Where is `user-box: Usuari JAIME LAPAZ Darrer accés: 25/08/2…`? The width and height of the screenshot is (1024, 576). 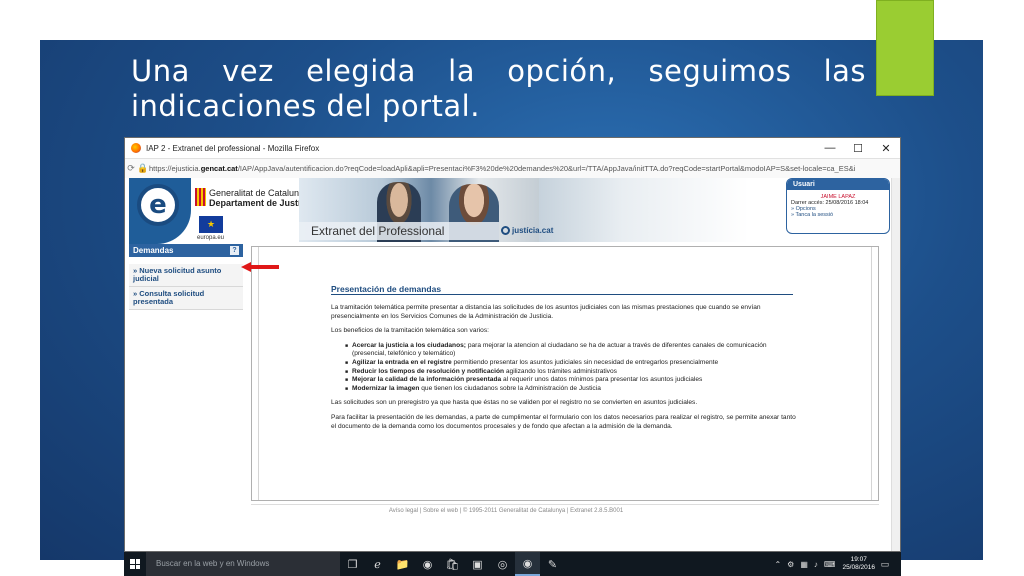 user-box: Usuari JAIME LAPAZ Darrer accés: 25/08/2… is located at coordinates (838, 206).